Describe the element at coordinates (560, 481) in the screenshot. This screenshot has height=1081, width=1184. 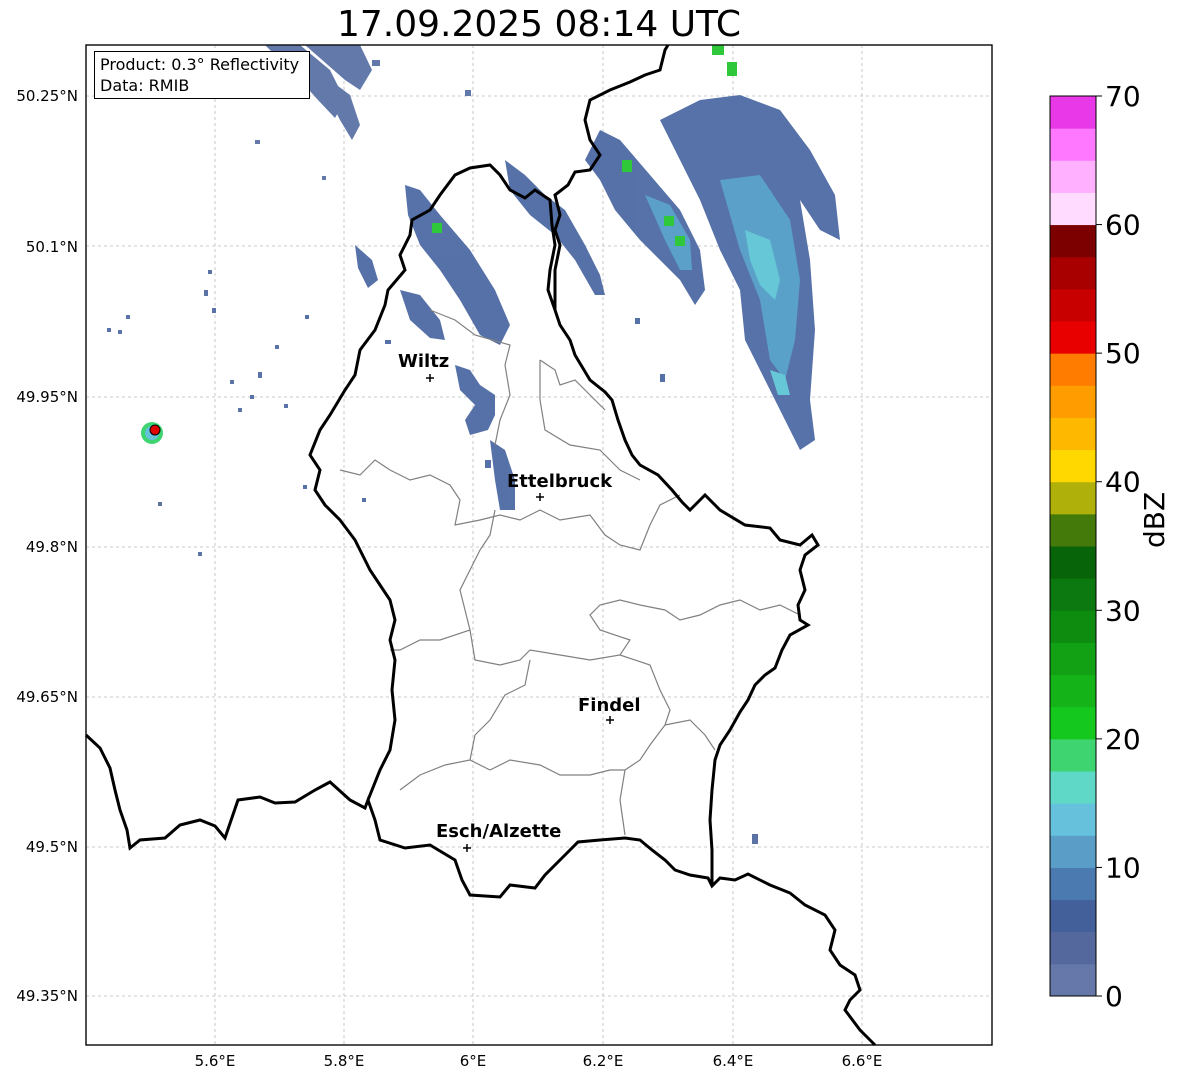
I see `city-label-ettelbruck: Ettelbruck` at that location.